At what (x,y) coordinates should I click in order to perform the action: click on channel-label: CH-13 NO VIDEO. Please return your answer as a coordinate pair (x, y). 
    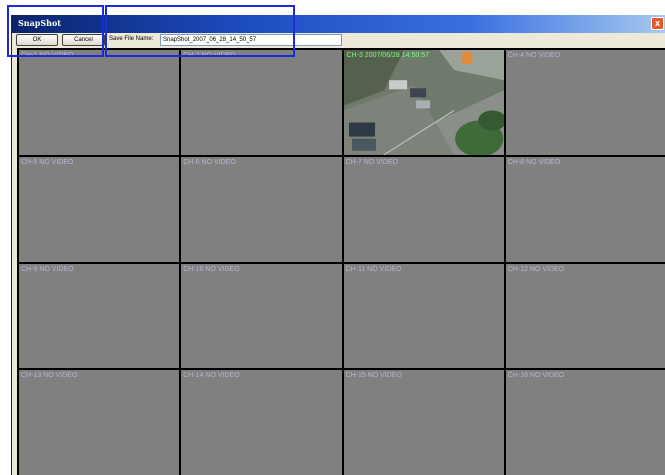
    Looking at the image, I should click on (49, 376).